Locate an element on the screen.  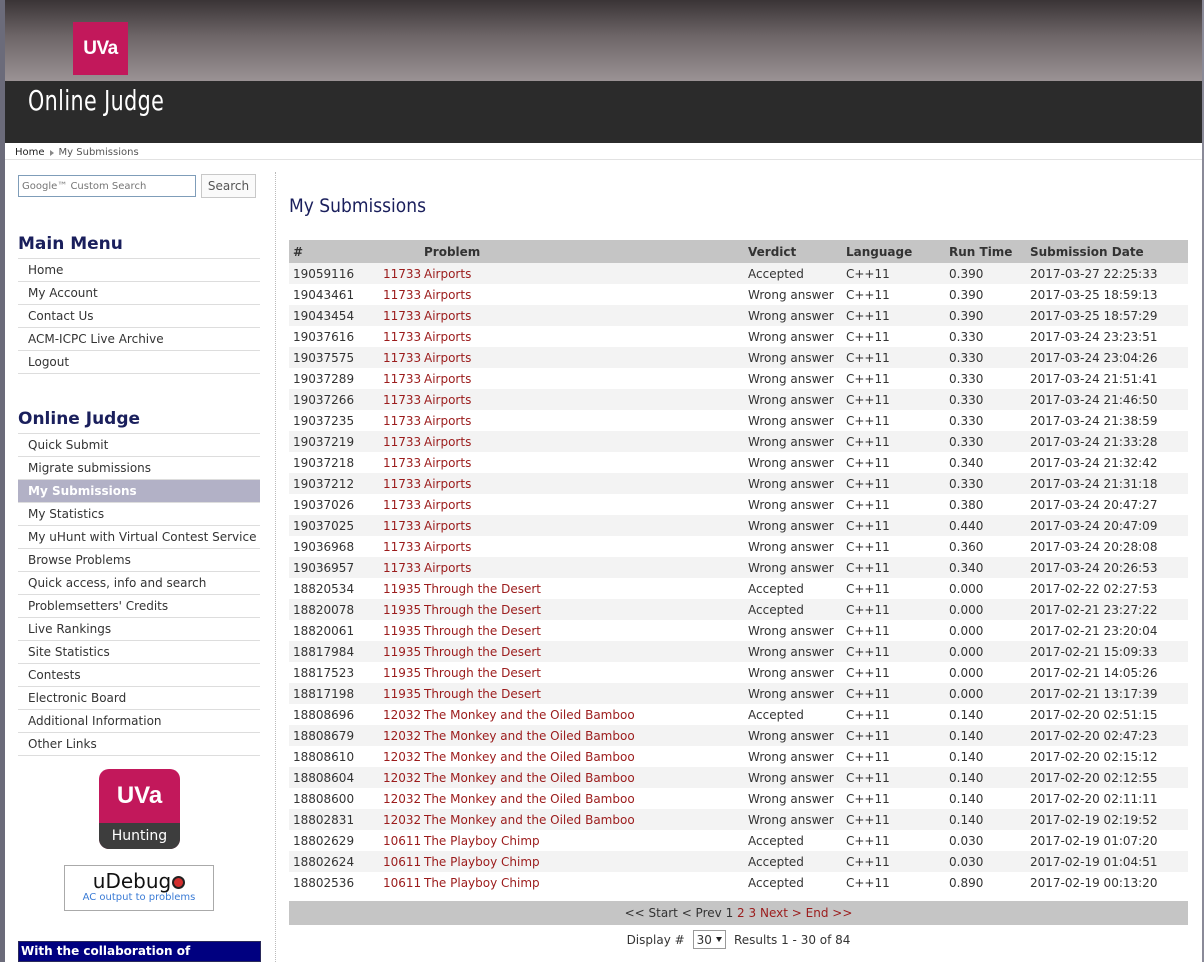
main-menu-item-acm-icpc-live-archive: ACM-ICPC Live Archive is located at coordinates (139, 339).